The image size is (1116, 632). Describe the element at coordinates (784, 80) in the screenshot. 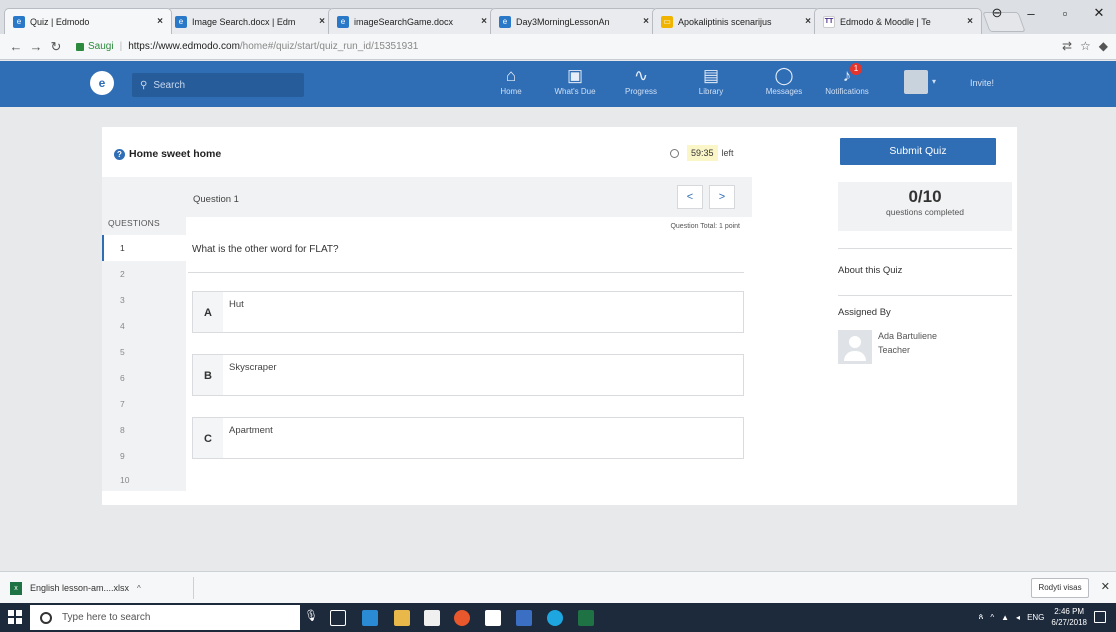

I see `nav-messages: ◯ Messages` at that location.